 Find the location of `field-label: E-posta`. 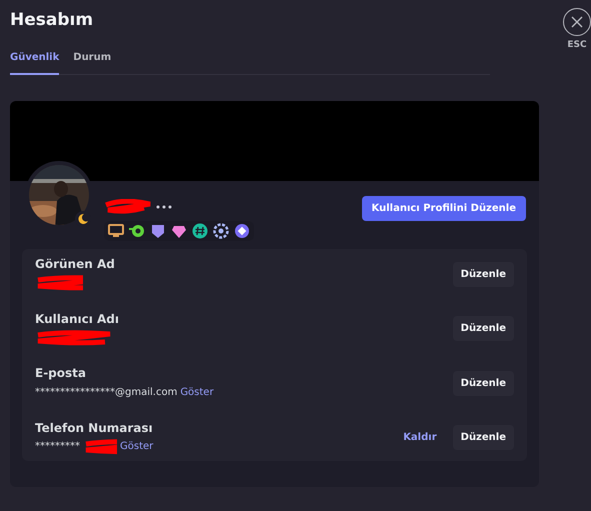

field-label: E-posta is located at coordinates (61, 373).